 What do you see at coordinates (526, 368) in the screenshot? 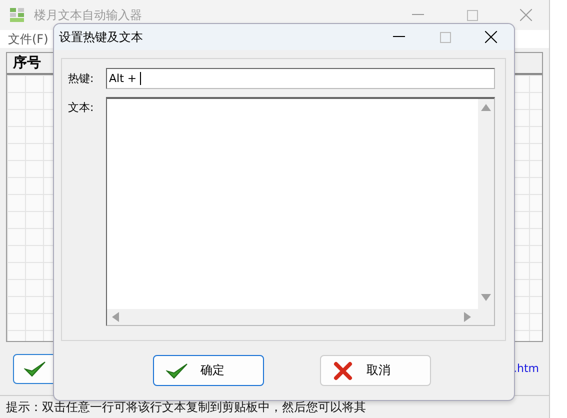
I see `link: .htm` at bounding box center [526, 368].